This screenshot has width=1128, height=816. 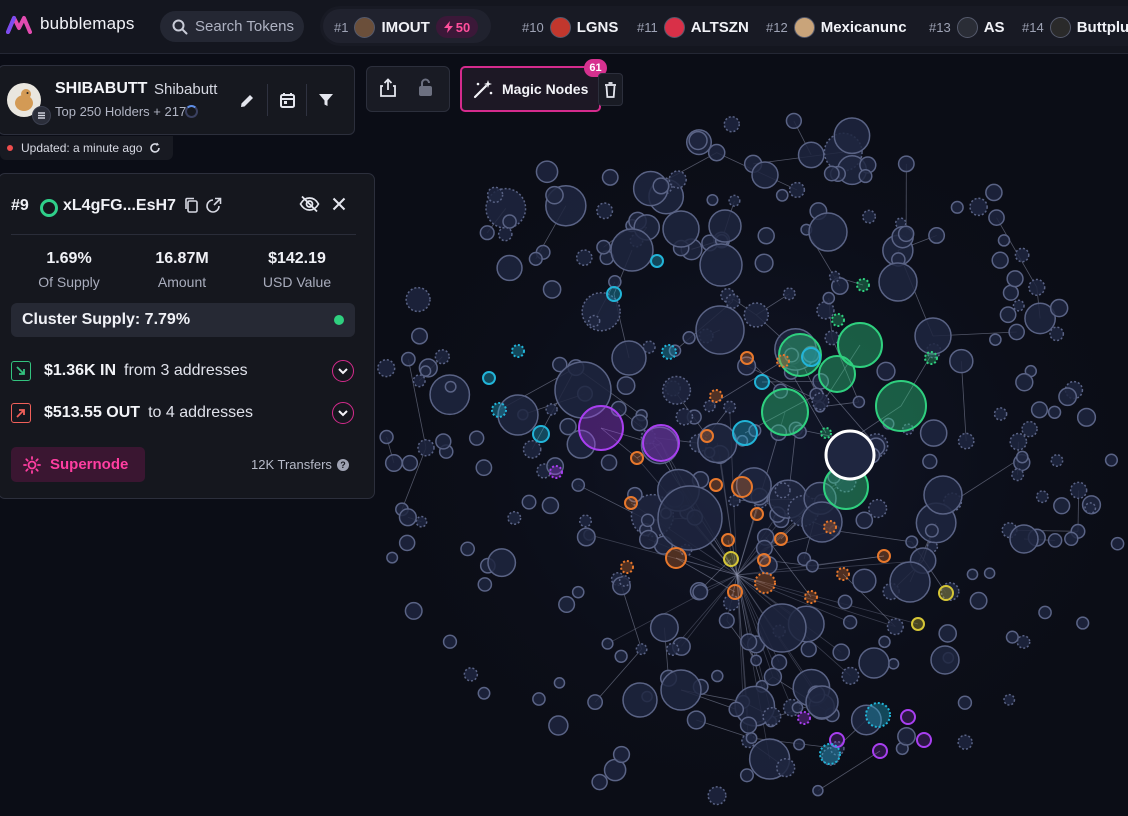 I want to click on hide-wallet-button, so click(x=309, y=204).